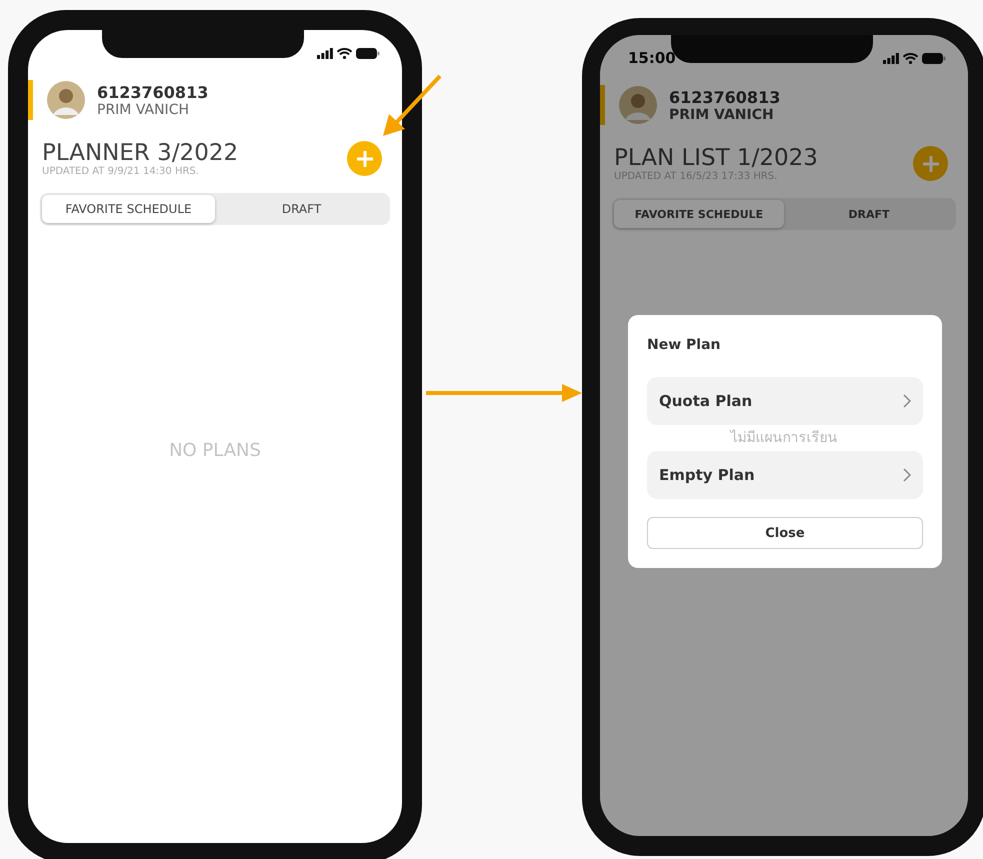 This screenshot has height=859, width=983. Describe the element at coordinates (785, 401) in the screenshot. I see `plan-option: Quota Plan` at that location.